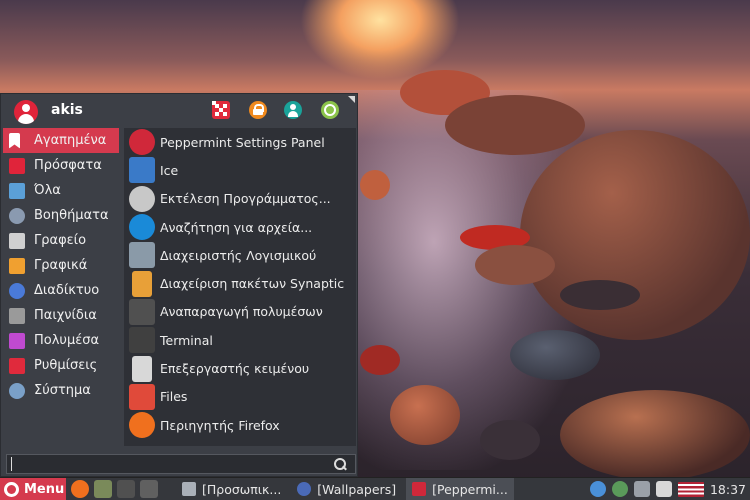 Image resolution: width=750 pixels, height=500 pixels. I want to click on file-search-icon, so click(142, 227).